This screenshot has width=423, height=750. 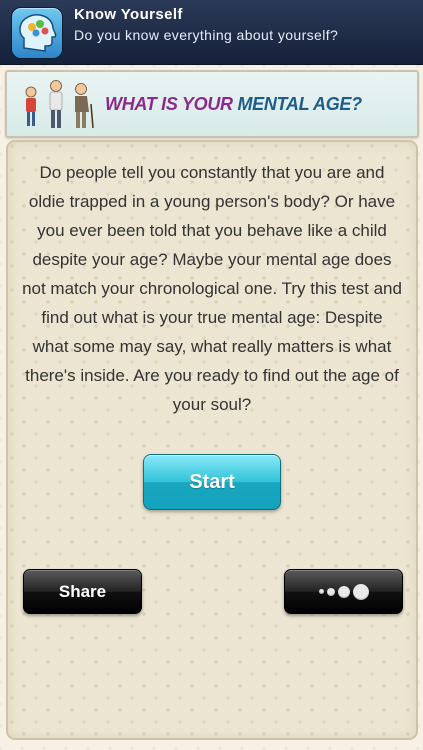 I want to click on share-button-label: Share, so click(x=82, y=591).